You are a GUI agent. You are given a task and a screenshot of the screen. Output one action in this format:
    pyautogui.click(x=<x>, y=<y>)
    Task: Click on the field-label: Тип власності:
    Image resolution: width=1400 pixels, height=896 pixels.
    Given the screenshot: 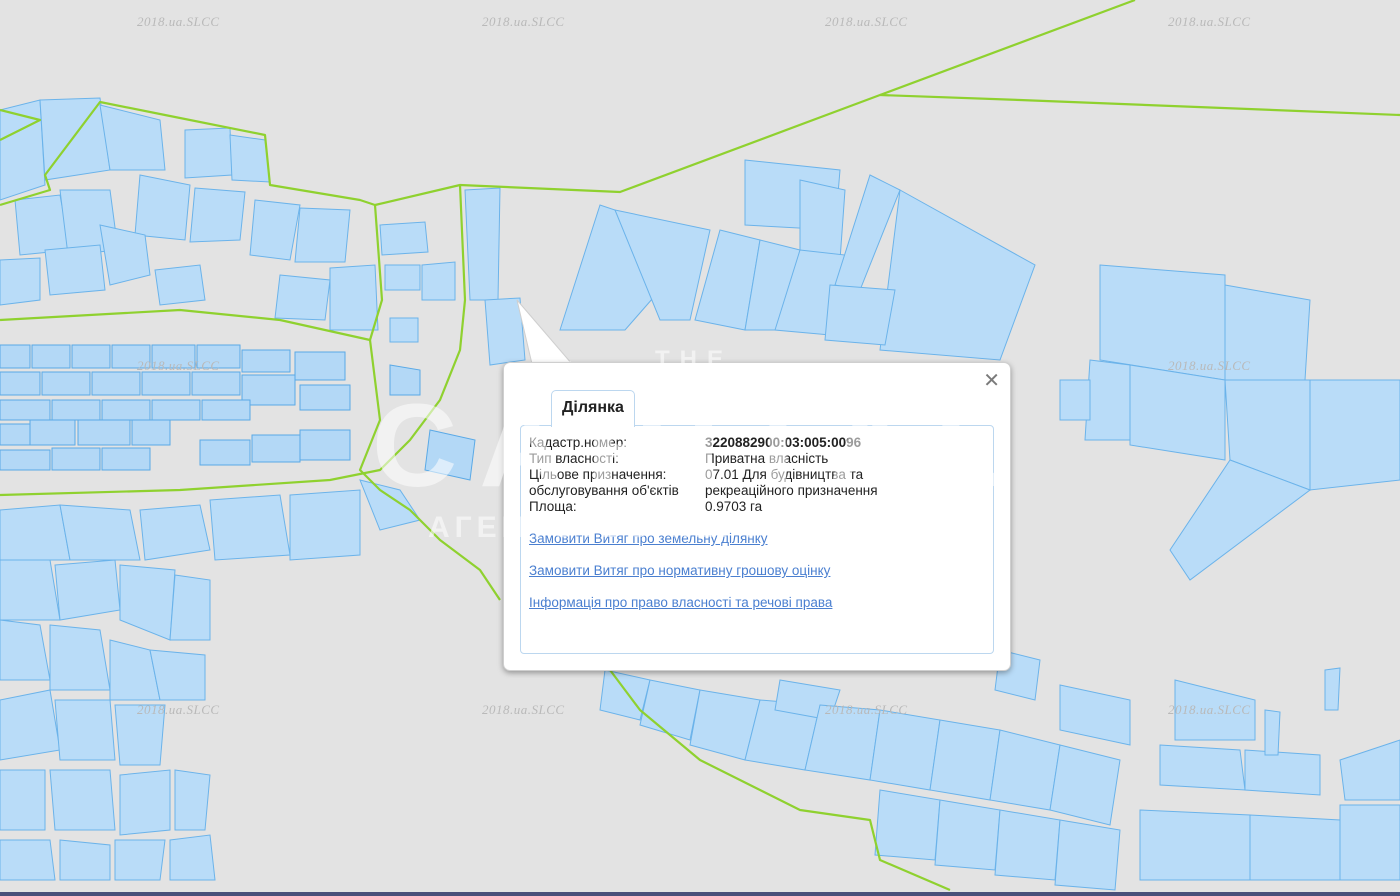 What is the action you would take?
    pyautogui.click(x=574, y=458)
    